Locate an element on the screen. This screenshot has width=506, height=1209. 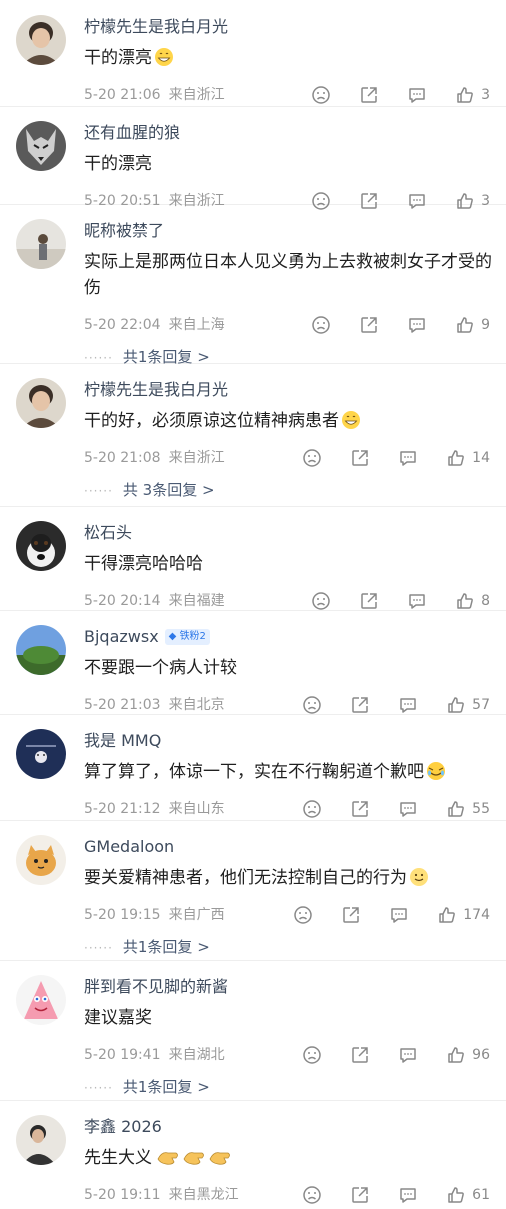
comment-text: 算了算了，体谅一下，实在不行鞠躬道个歉吧 is located at coordinates (254, 772).